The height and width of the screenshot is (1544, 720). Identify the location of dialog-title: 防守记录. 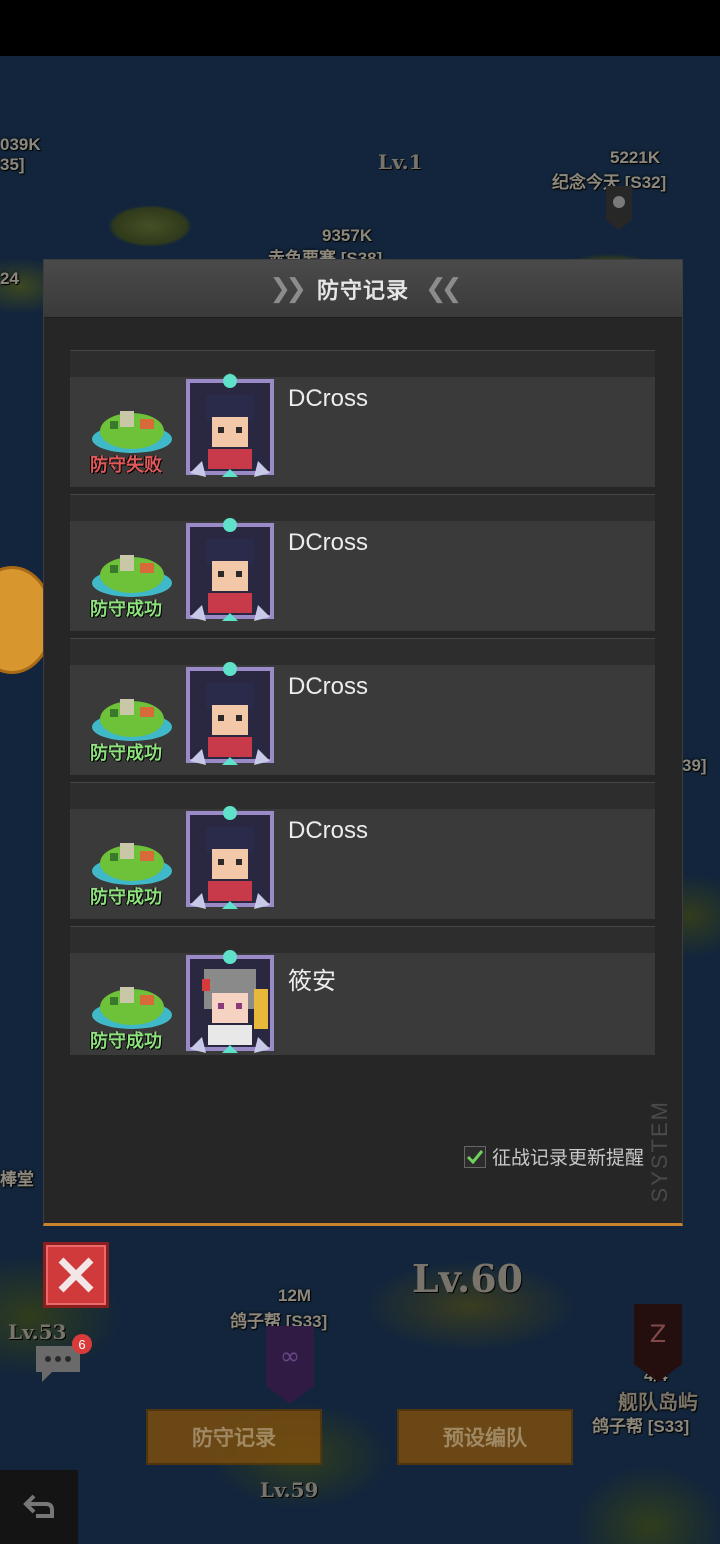
(362, 290).